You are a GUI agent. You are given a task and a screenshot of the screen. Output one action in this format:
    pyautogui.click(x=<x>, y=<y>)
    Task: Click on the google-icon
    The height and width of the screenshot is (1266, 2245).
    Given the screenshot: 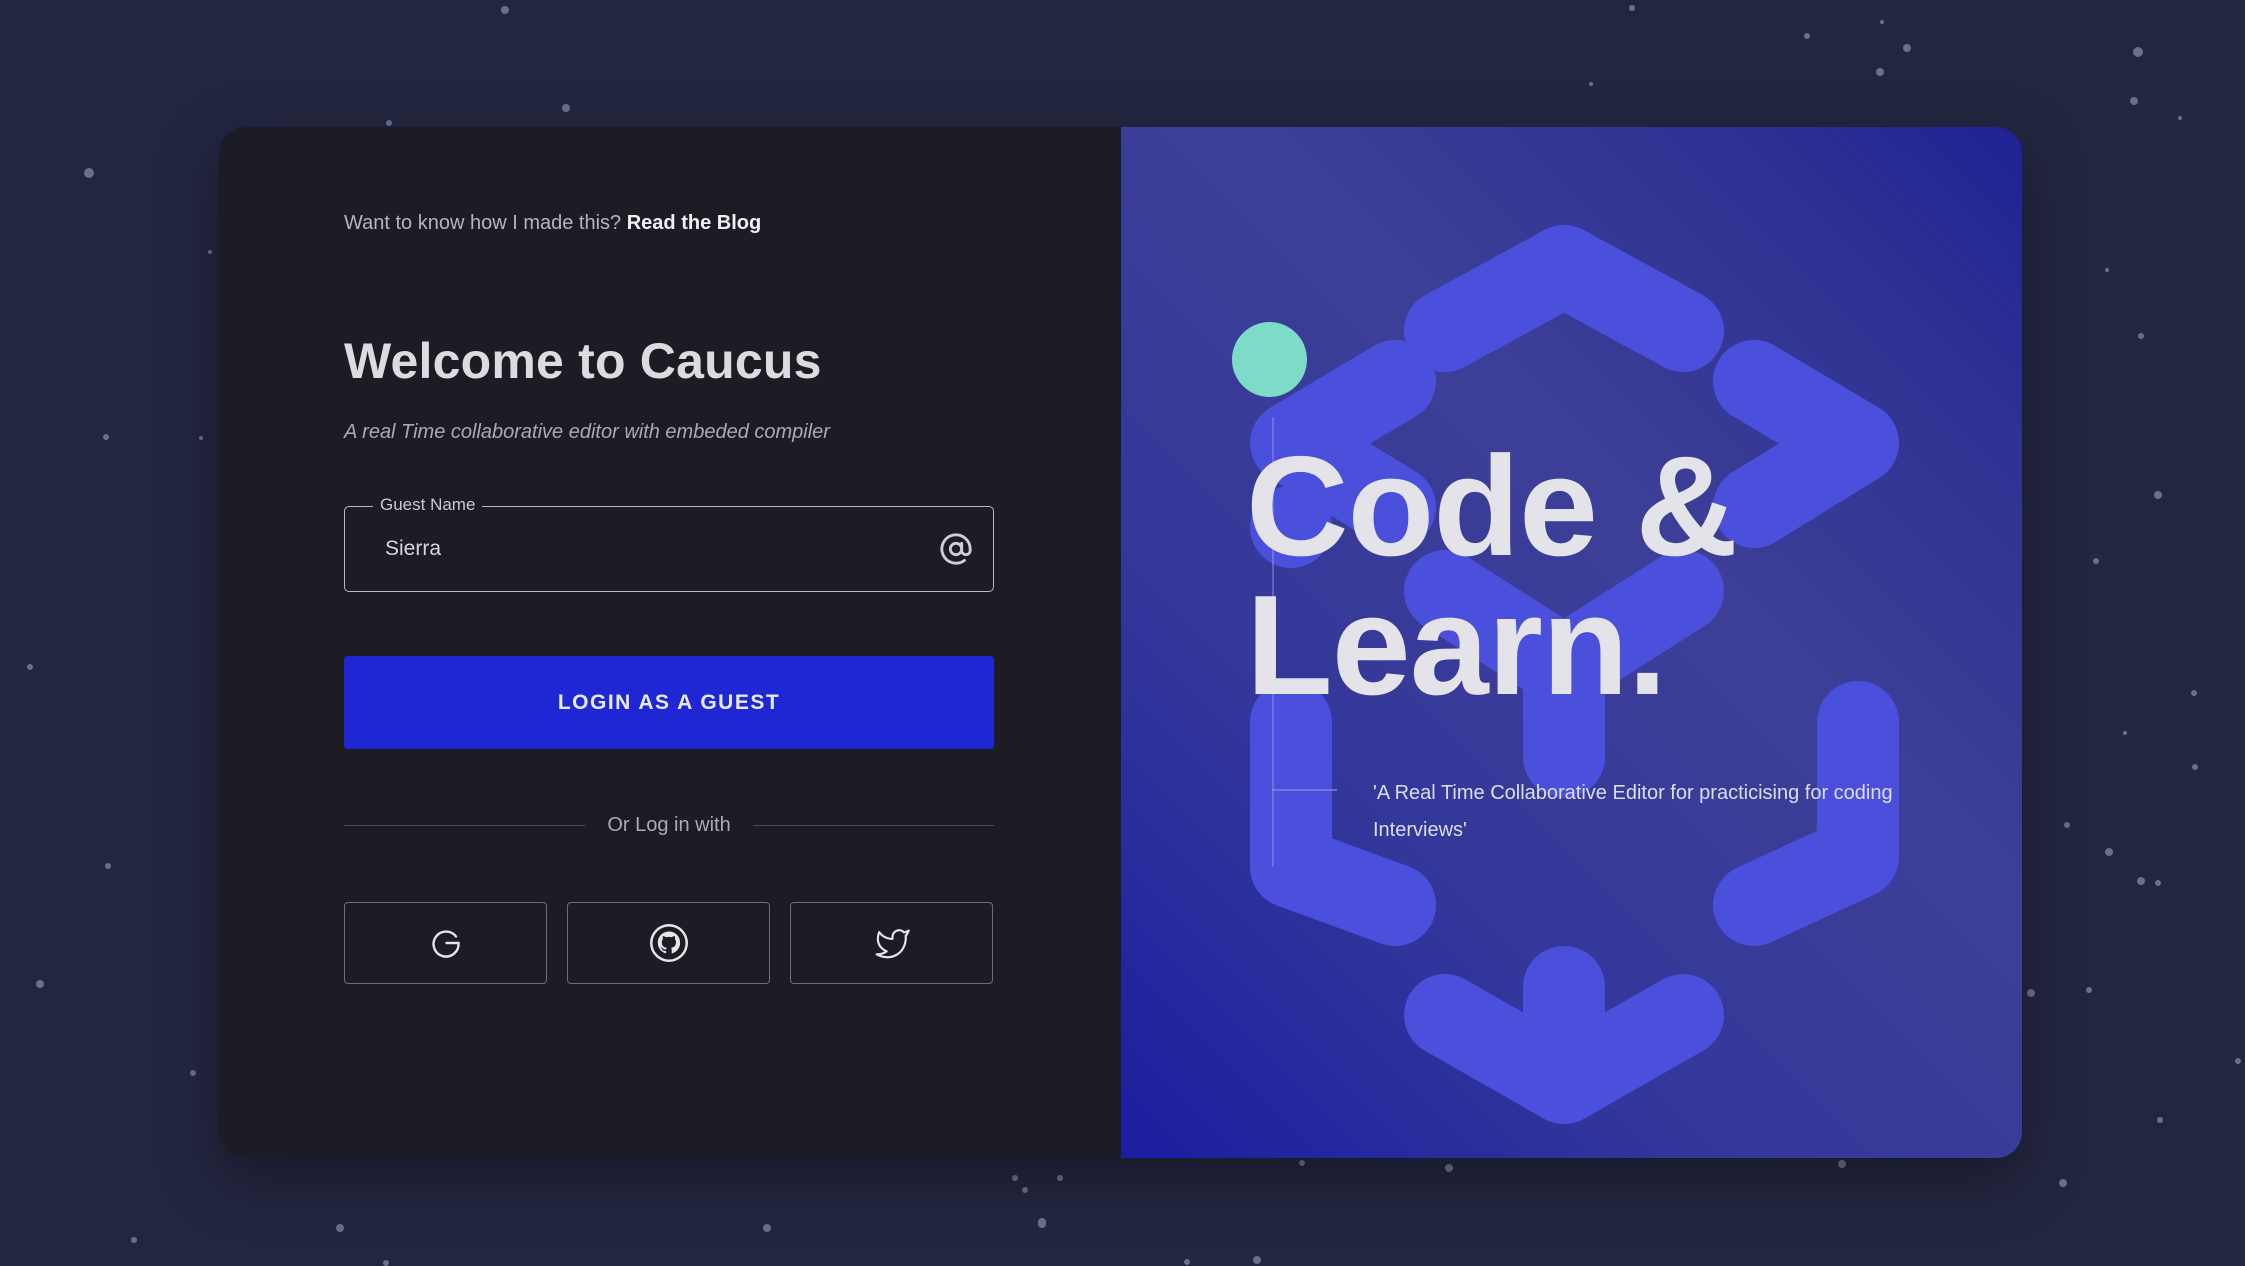 What is the action you would take?
    pyautogui.click(x=445, y=944)
    